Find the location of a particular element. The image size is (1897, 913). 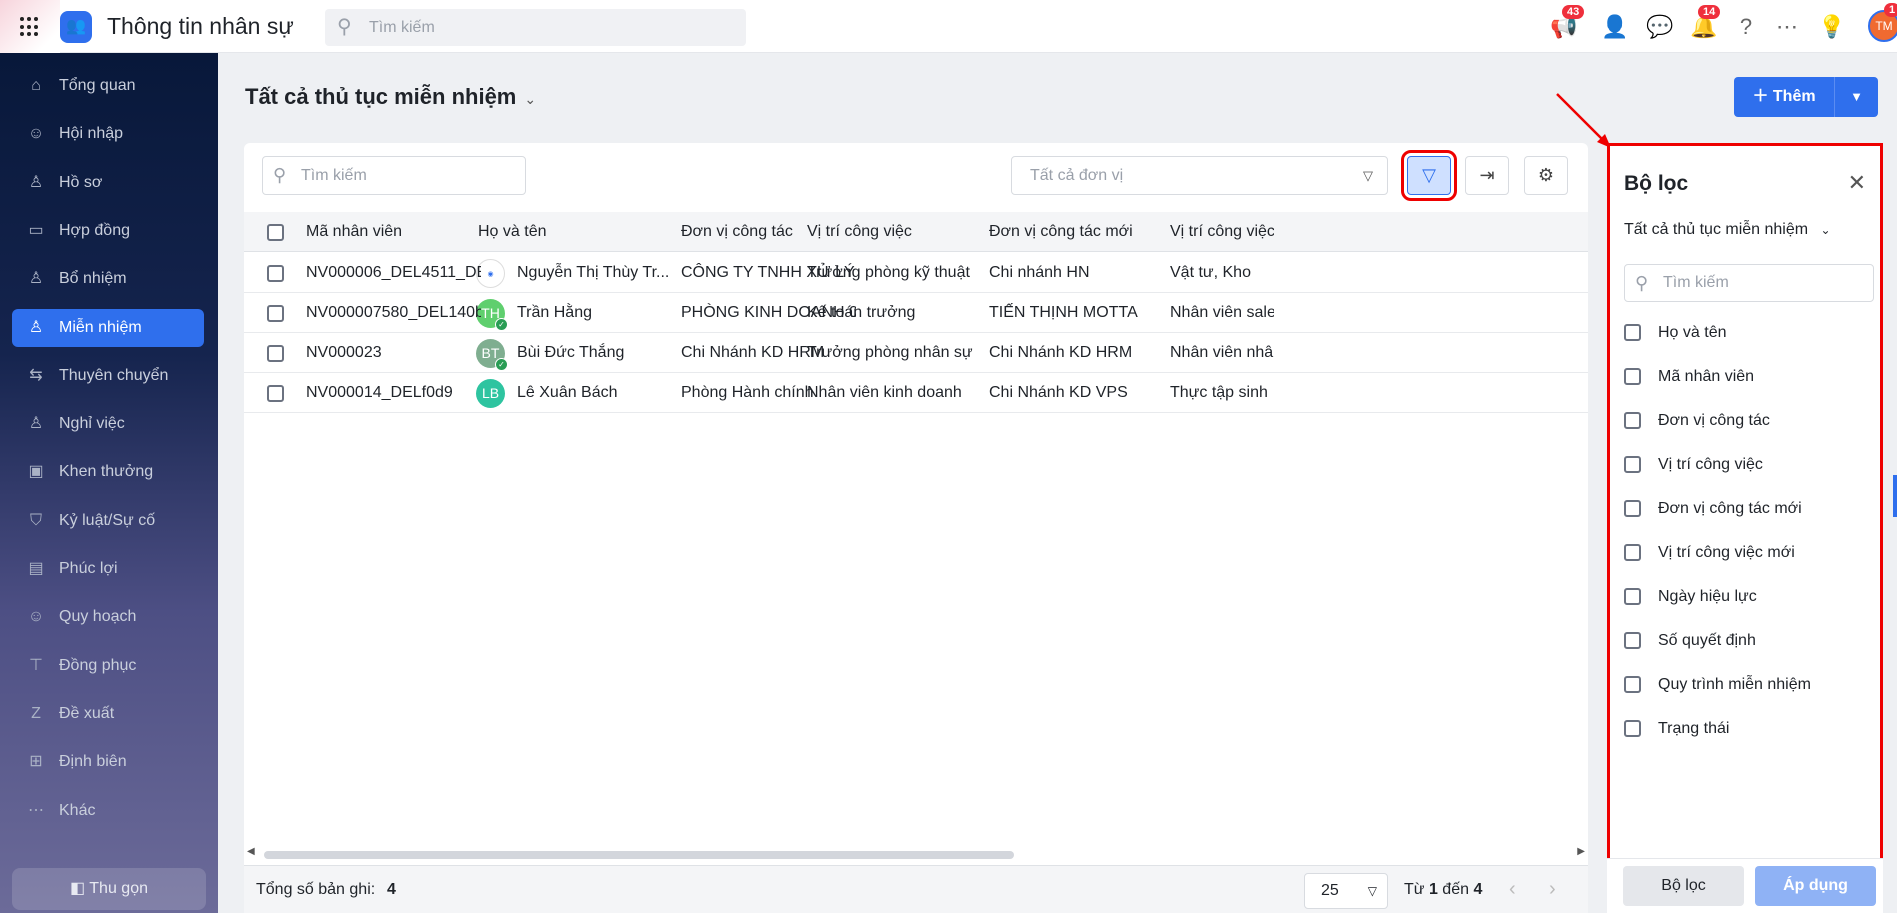

column-header: Mã nhân viên is located at coordinates (393, 232).